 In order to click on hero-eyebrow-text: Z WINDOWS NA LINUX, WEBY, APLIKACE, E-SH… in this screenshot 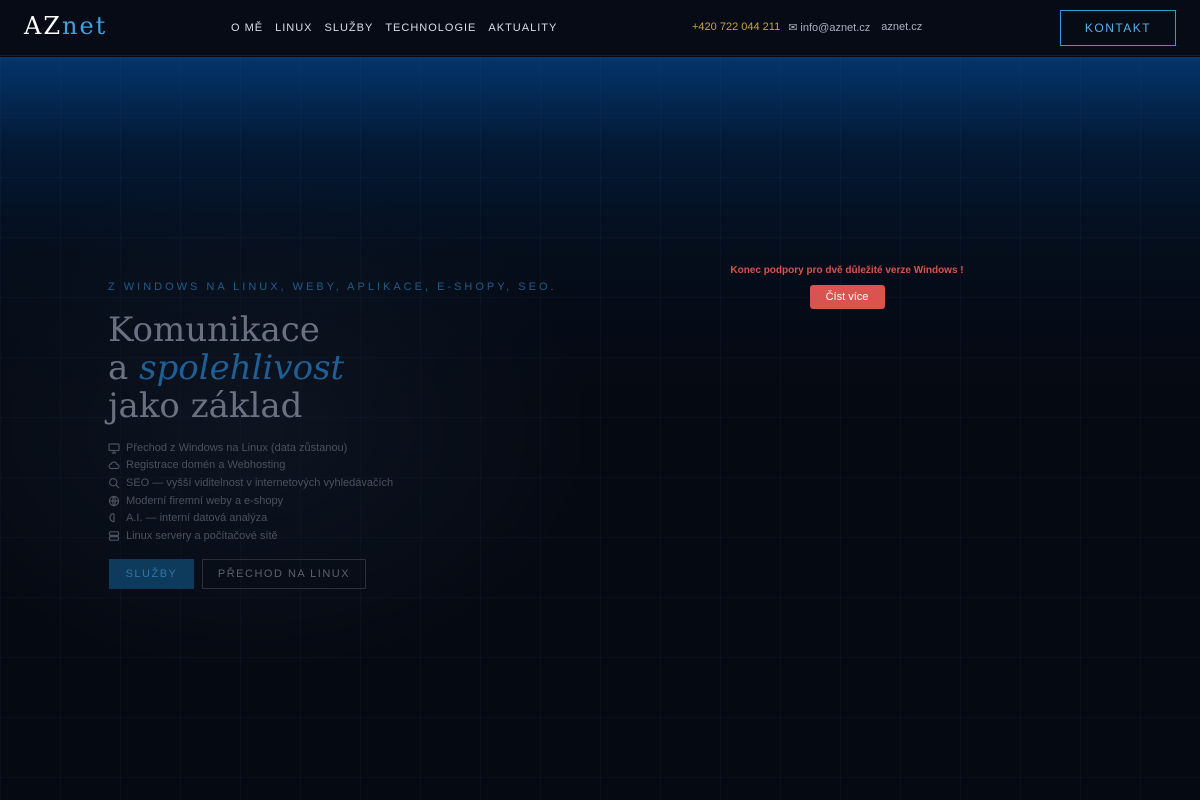, I will do `click(332, 287)`.